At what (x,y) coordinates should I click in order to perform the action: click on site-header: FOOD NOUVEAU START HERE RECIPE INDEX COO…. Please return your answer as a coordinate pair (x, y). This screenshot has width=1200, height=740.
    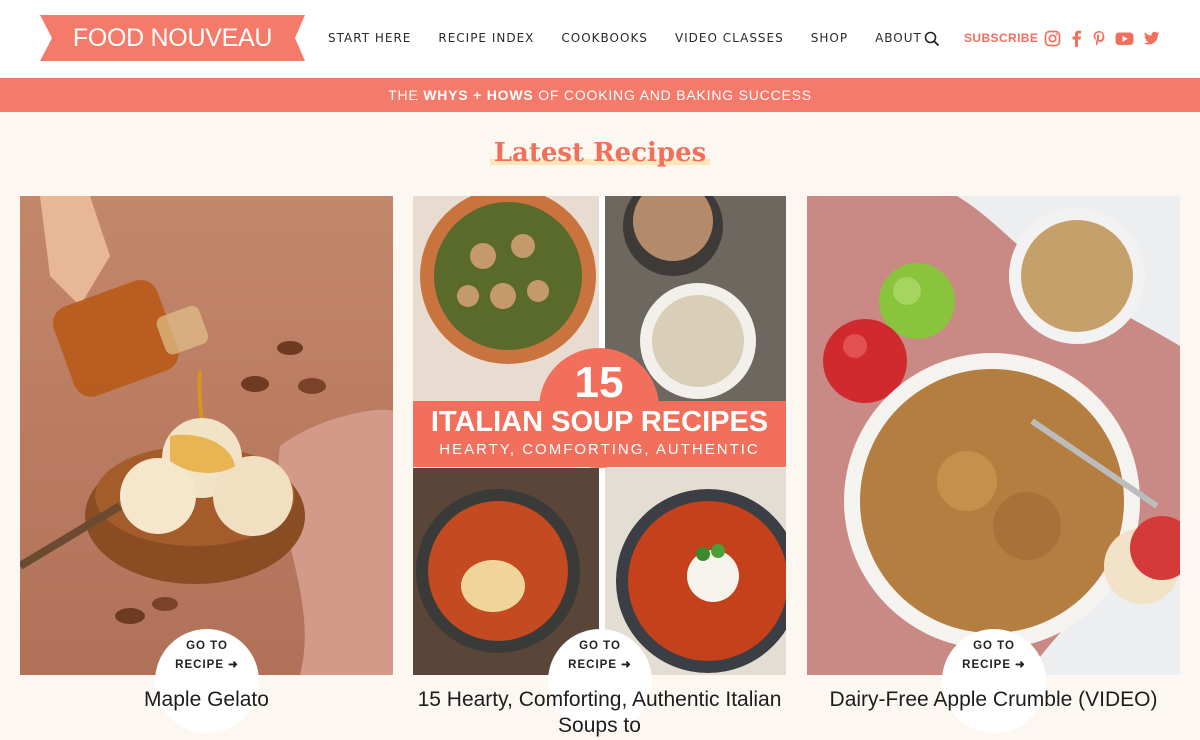
    Looking at the image, I should click on (600, 39).